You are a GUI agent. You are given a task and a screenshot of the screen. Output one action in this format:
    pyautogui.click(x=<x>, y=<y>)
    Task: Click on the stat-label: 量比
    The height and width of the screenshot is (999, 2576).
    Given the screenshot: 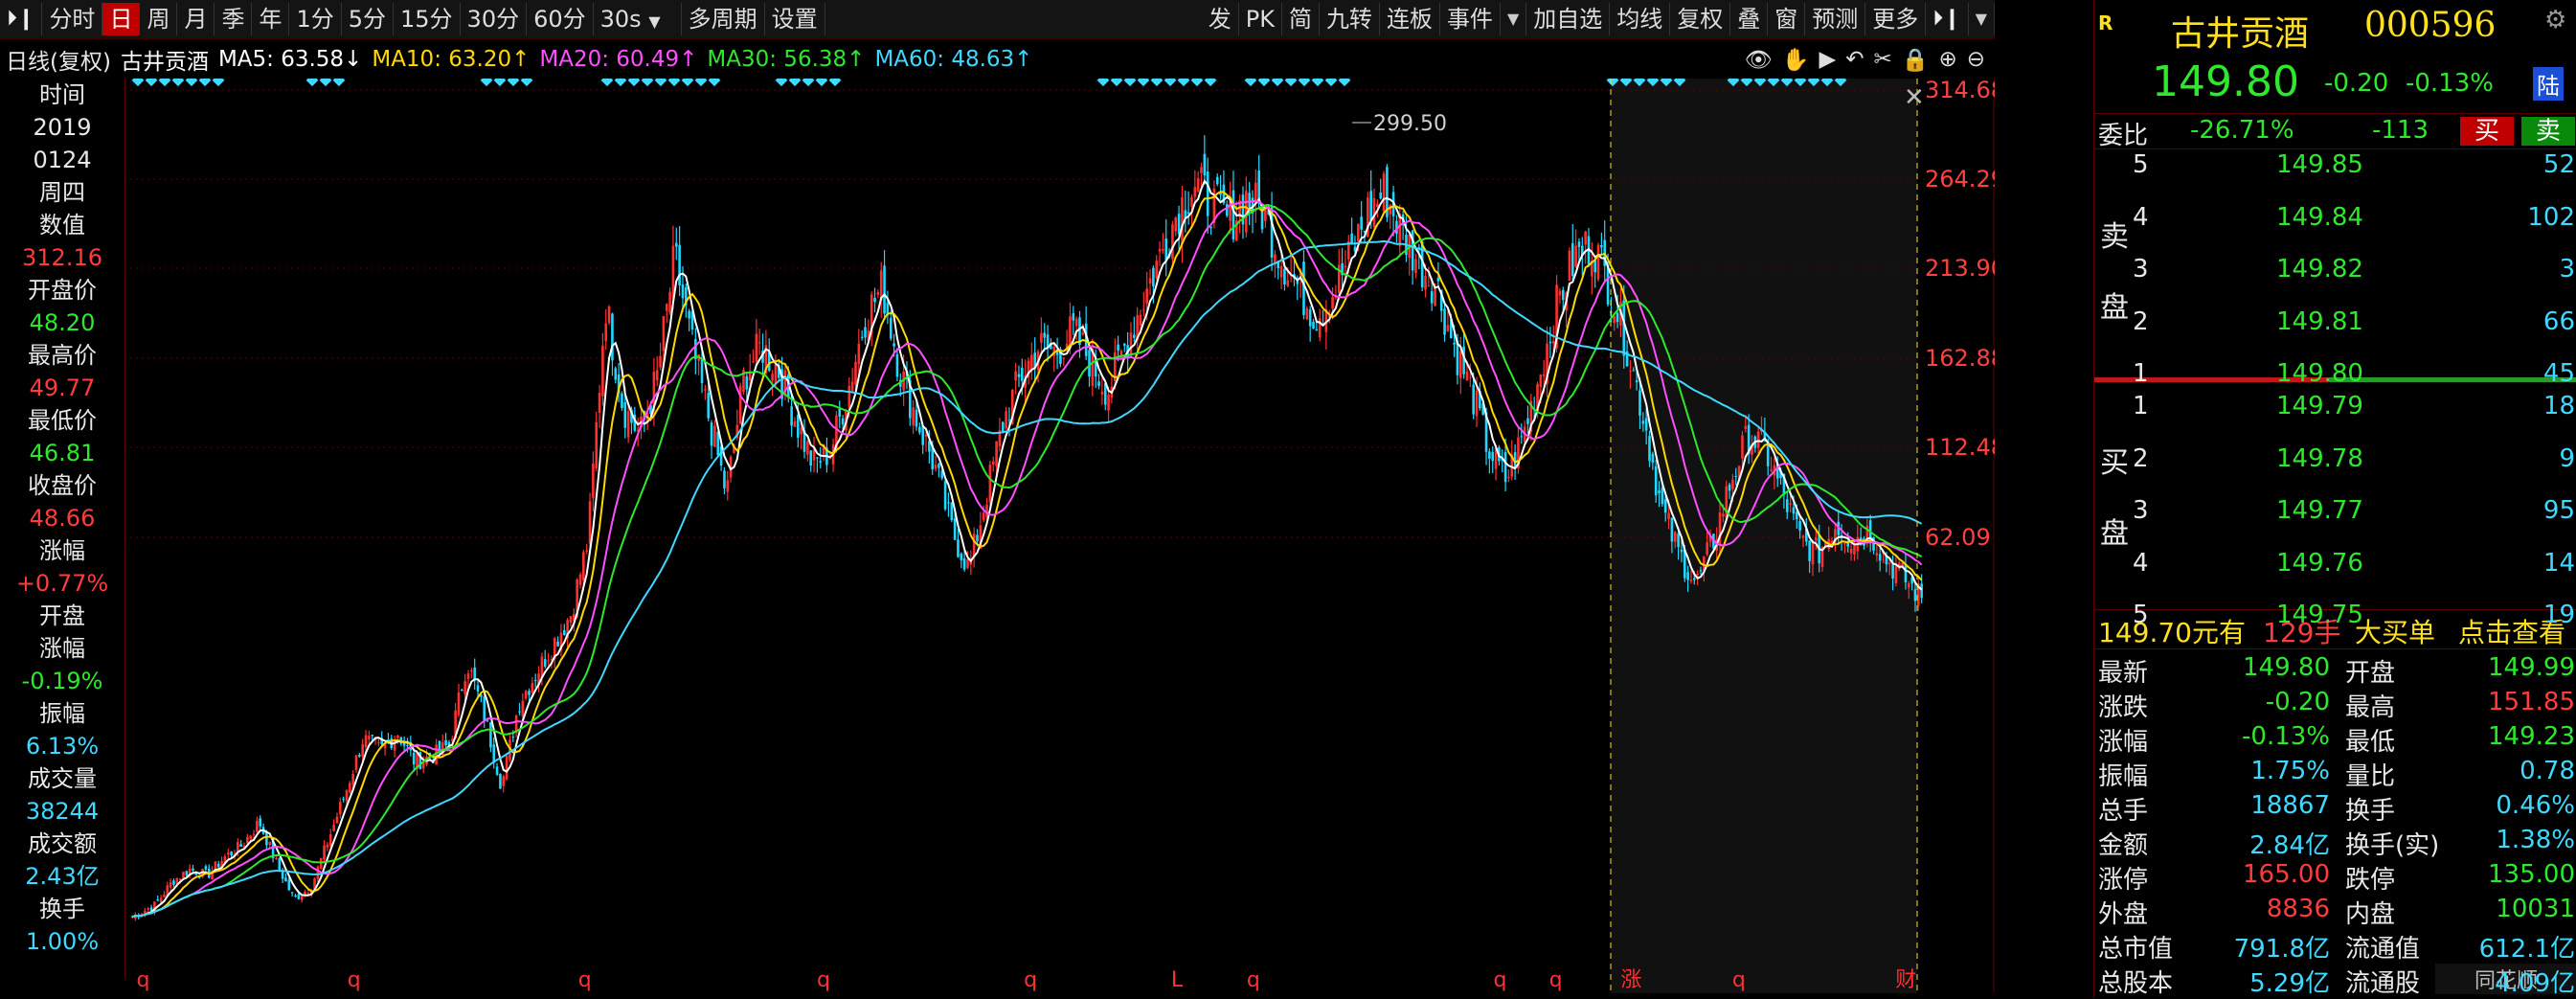 What is the action you would take?
    pyautogui.click(x=2370, y=776)
    